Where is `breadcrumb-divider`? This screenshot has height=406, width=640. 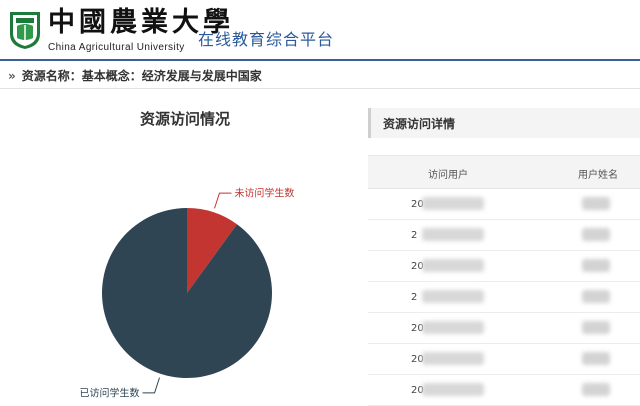
breadcrumb-divider is located at coordinates (320, 88).